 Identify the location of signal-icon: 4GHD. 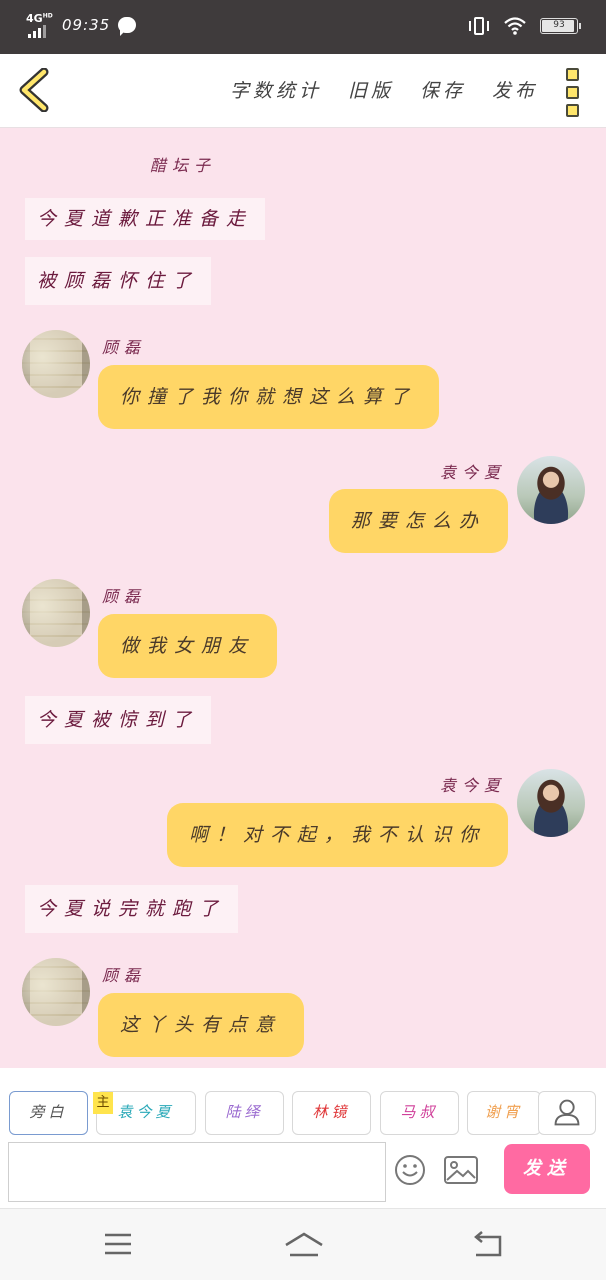
(40, 25).